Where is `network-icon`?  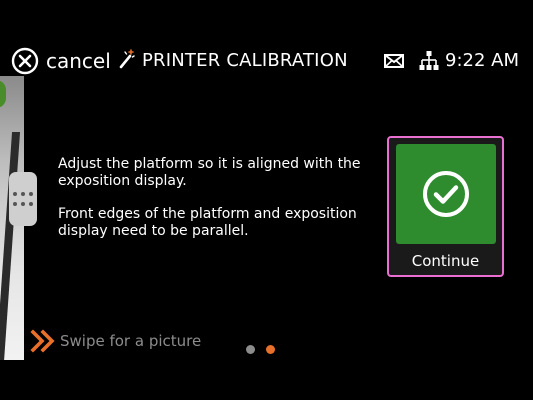 network-icon is located at coordinates (429, 61).